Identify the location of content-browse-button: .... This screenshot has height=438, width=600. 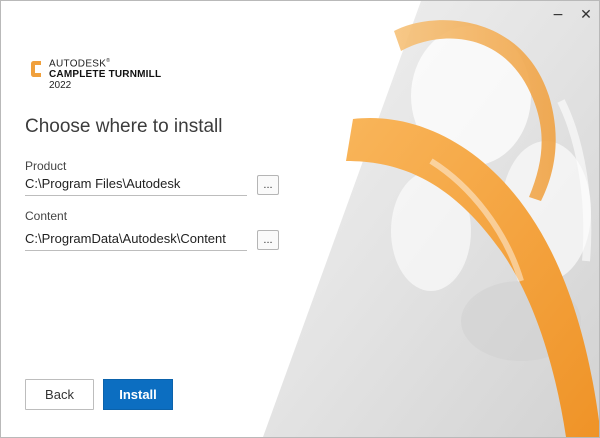
(268, 240).